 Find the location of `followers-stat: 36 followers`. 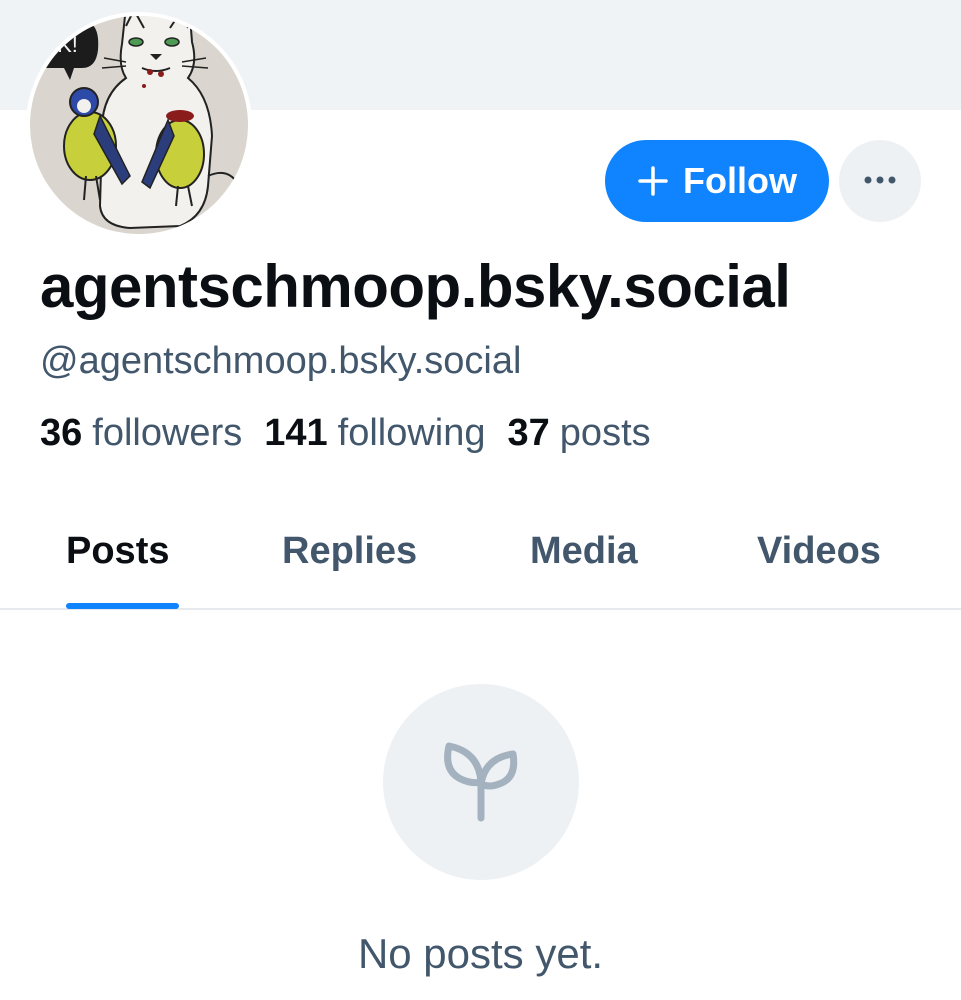

followers-stat: 36 followers is located at coordinates (141, 433).